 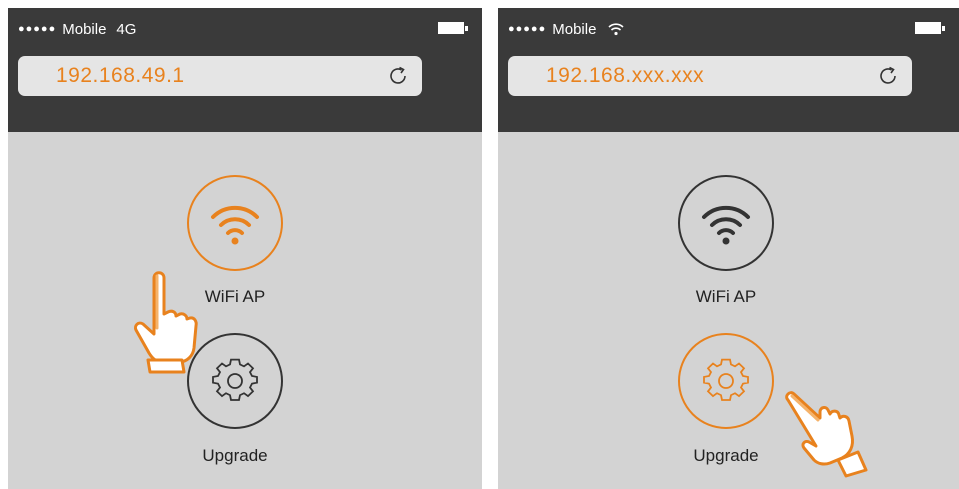 I want to click on upgrade-button, so click(x=726, y=381).